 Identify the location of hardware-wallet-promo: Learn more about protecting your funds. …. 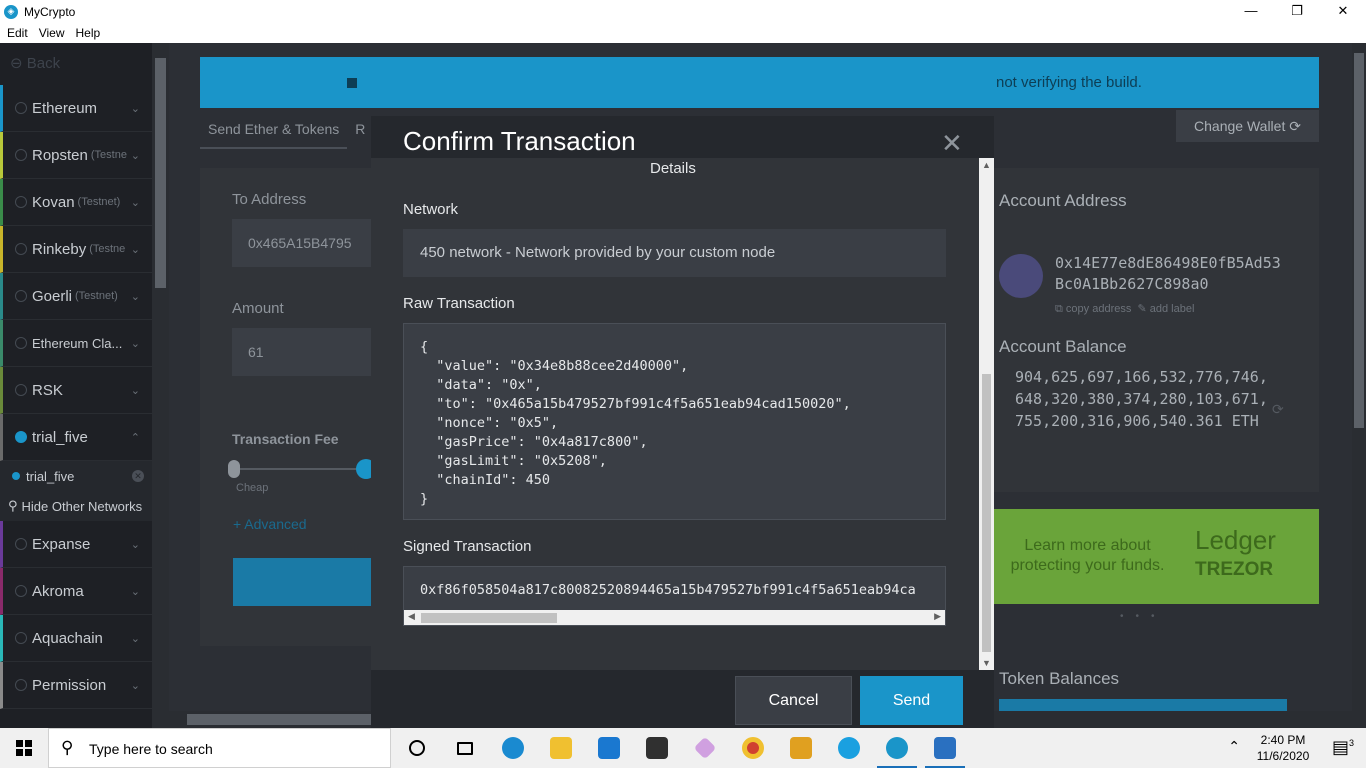
(1154, 556).